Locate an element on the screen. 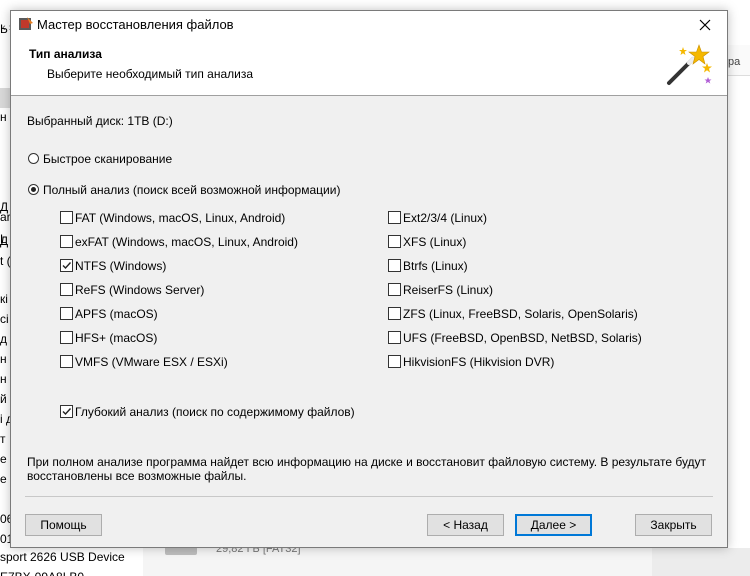 The image size is (750, 576). next-button: Далее > is located at coordinates (553, 525).